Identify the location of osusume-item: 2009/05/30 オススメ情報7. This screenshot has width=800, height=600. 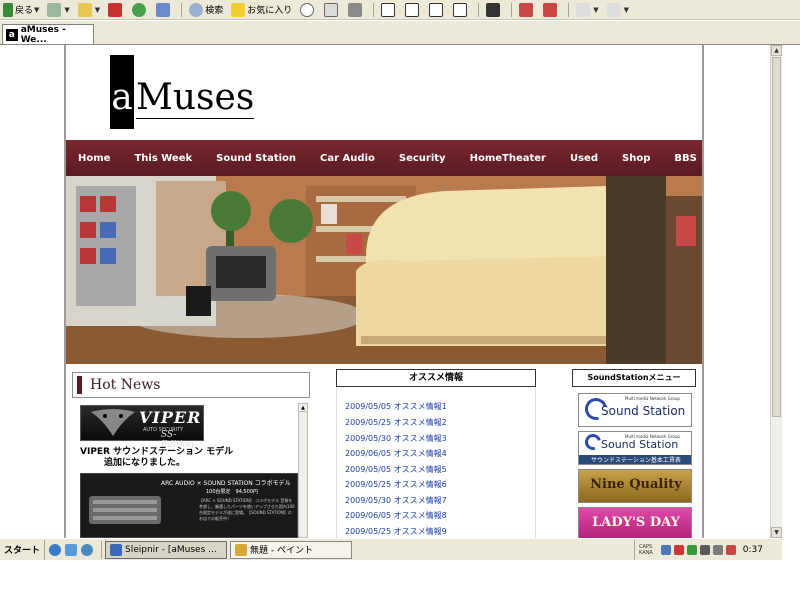
(396, 500).